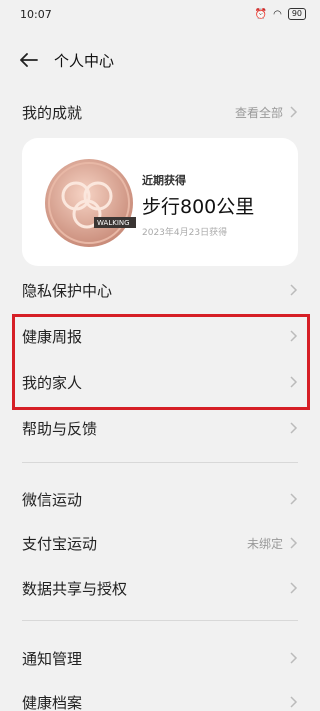 The width and height of the screenshot is (320, 711). What do you see at coordinates (160, 336) in the screenshot?
I see `health-report-row: 健康周报` at bounding box center [160, 336].